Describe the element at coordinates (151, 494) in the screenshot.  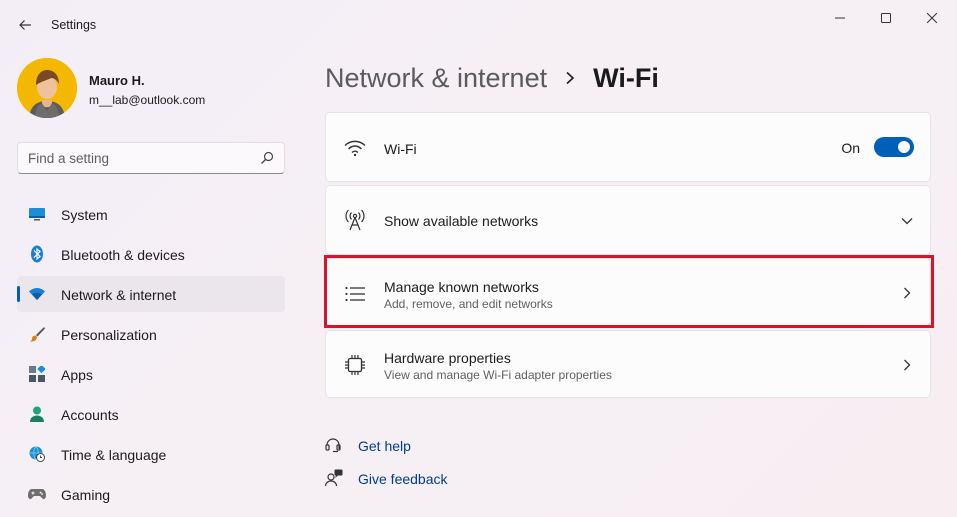
I see `sidebar-item-gaming: Gaming` at that location.